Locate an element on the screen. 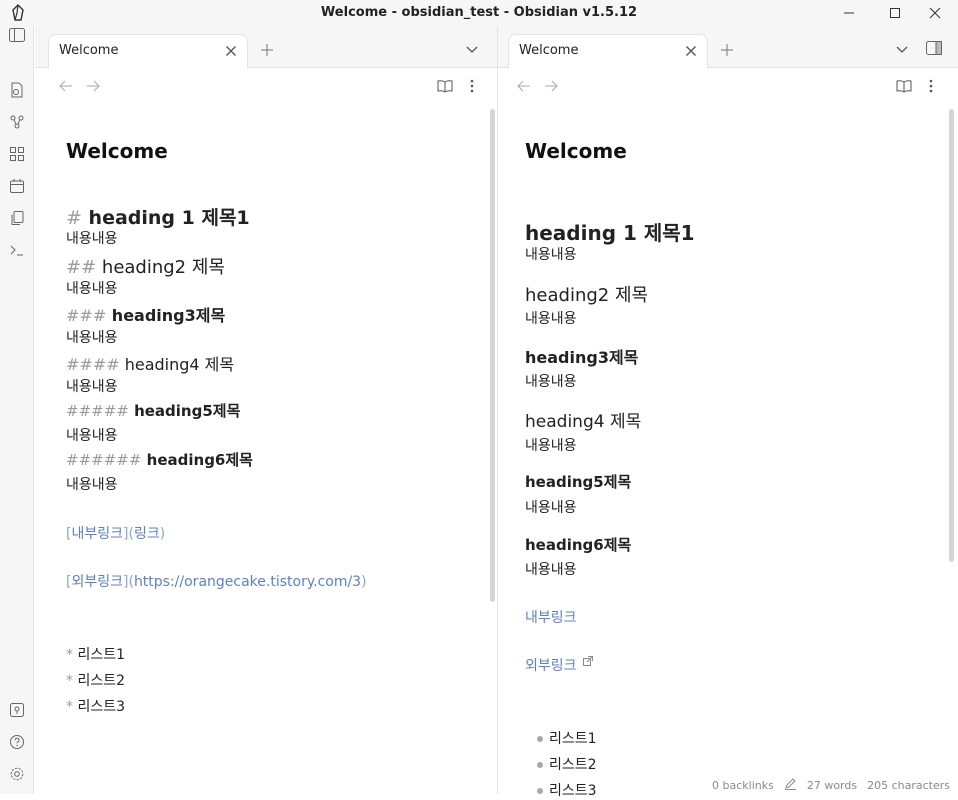 This screenshot has width=958, height=800. list-item: 리스트3 is located at coordinates (567, 790).